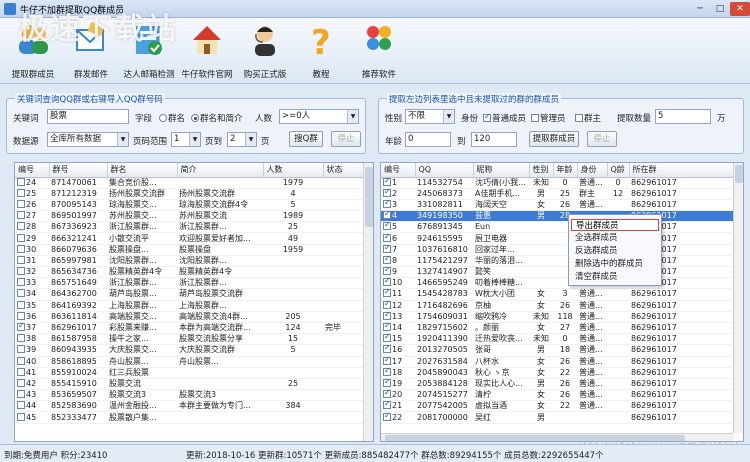 This screenshot has height=462, width=750. I want to click on row-checkbox-cell: 40, so click(32, 362).